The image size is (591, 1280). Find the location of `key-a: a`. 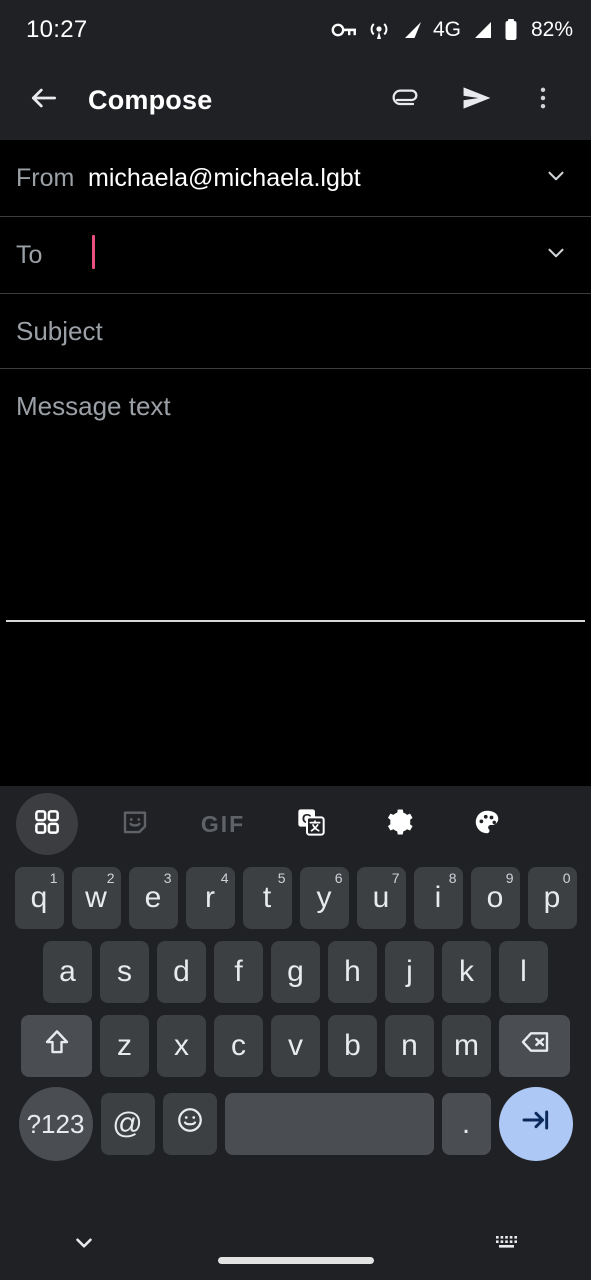

key-a: a is located at coordinates (67, 971).